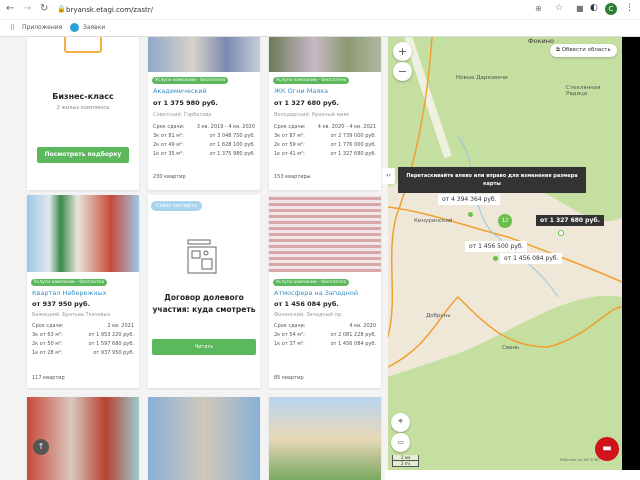 The width and height of the screenshot is (640, 480). Describe the element at coordinates (594, 8) in the screenshot. I see `sync-icon: ◐` at that location.